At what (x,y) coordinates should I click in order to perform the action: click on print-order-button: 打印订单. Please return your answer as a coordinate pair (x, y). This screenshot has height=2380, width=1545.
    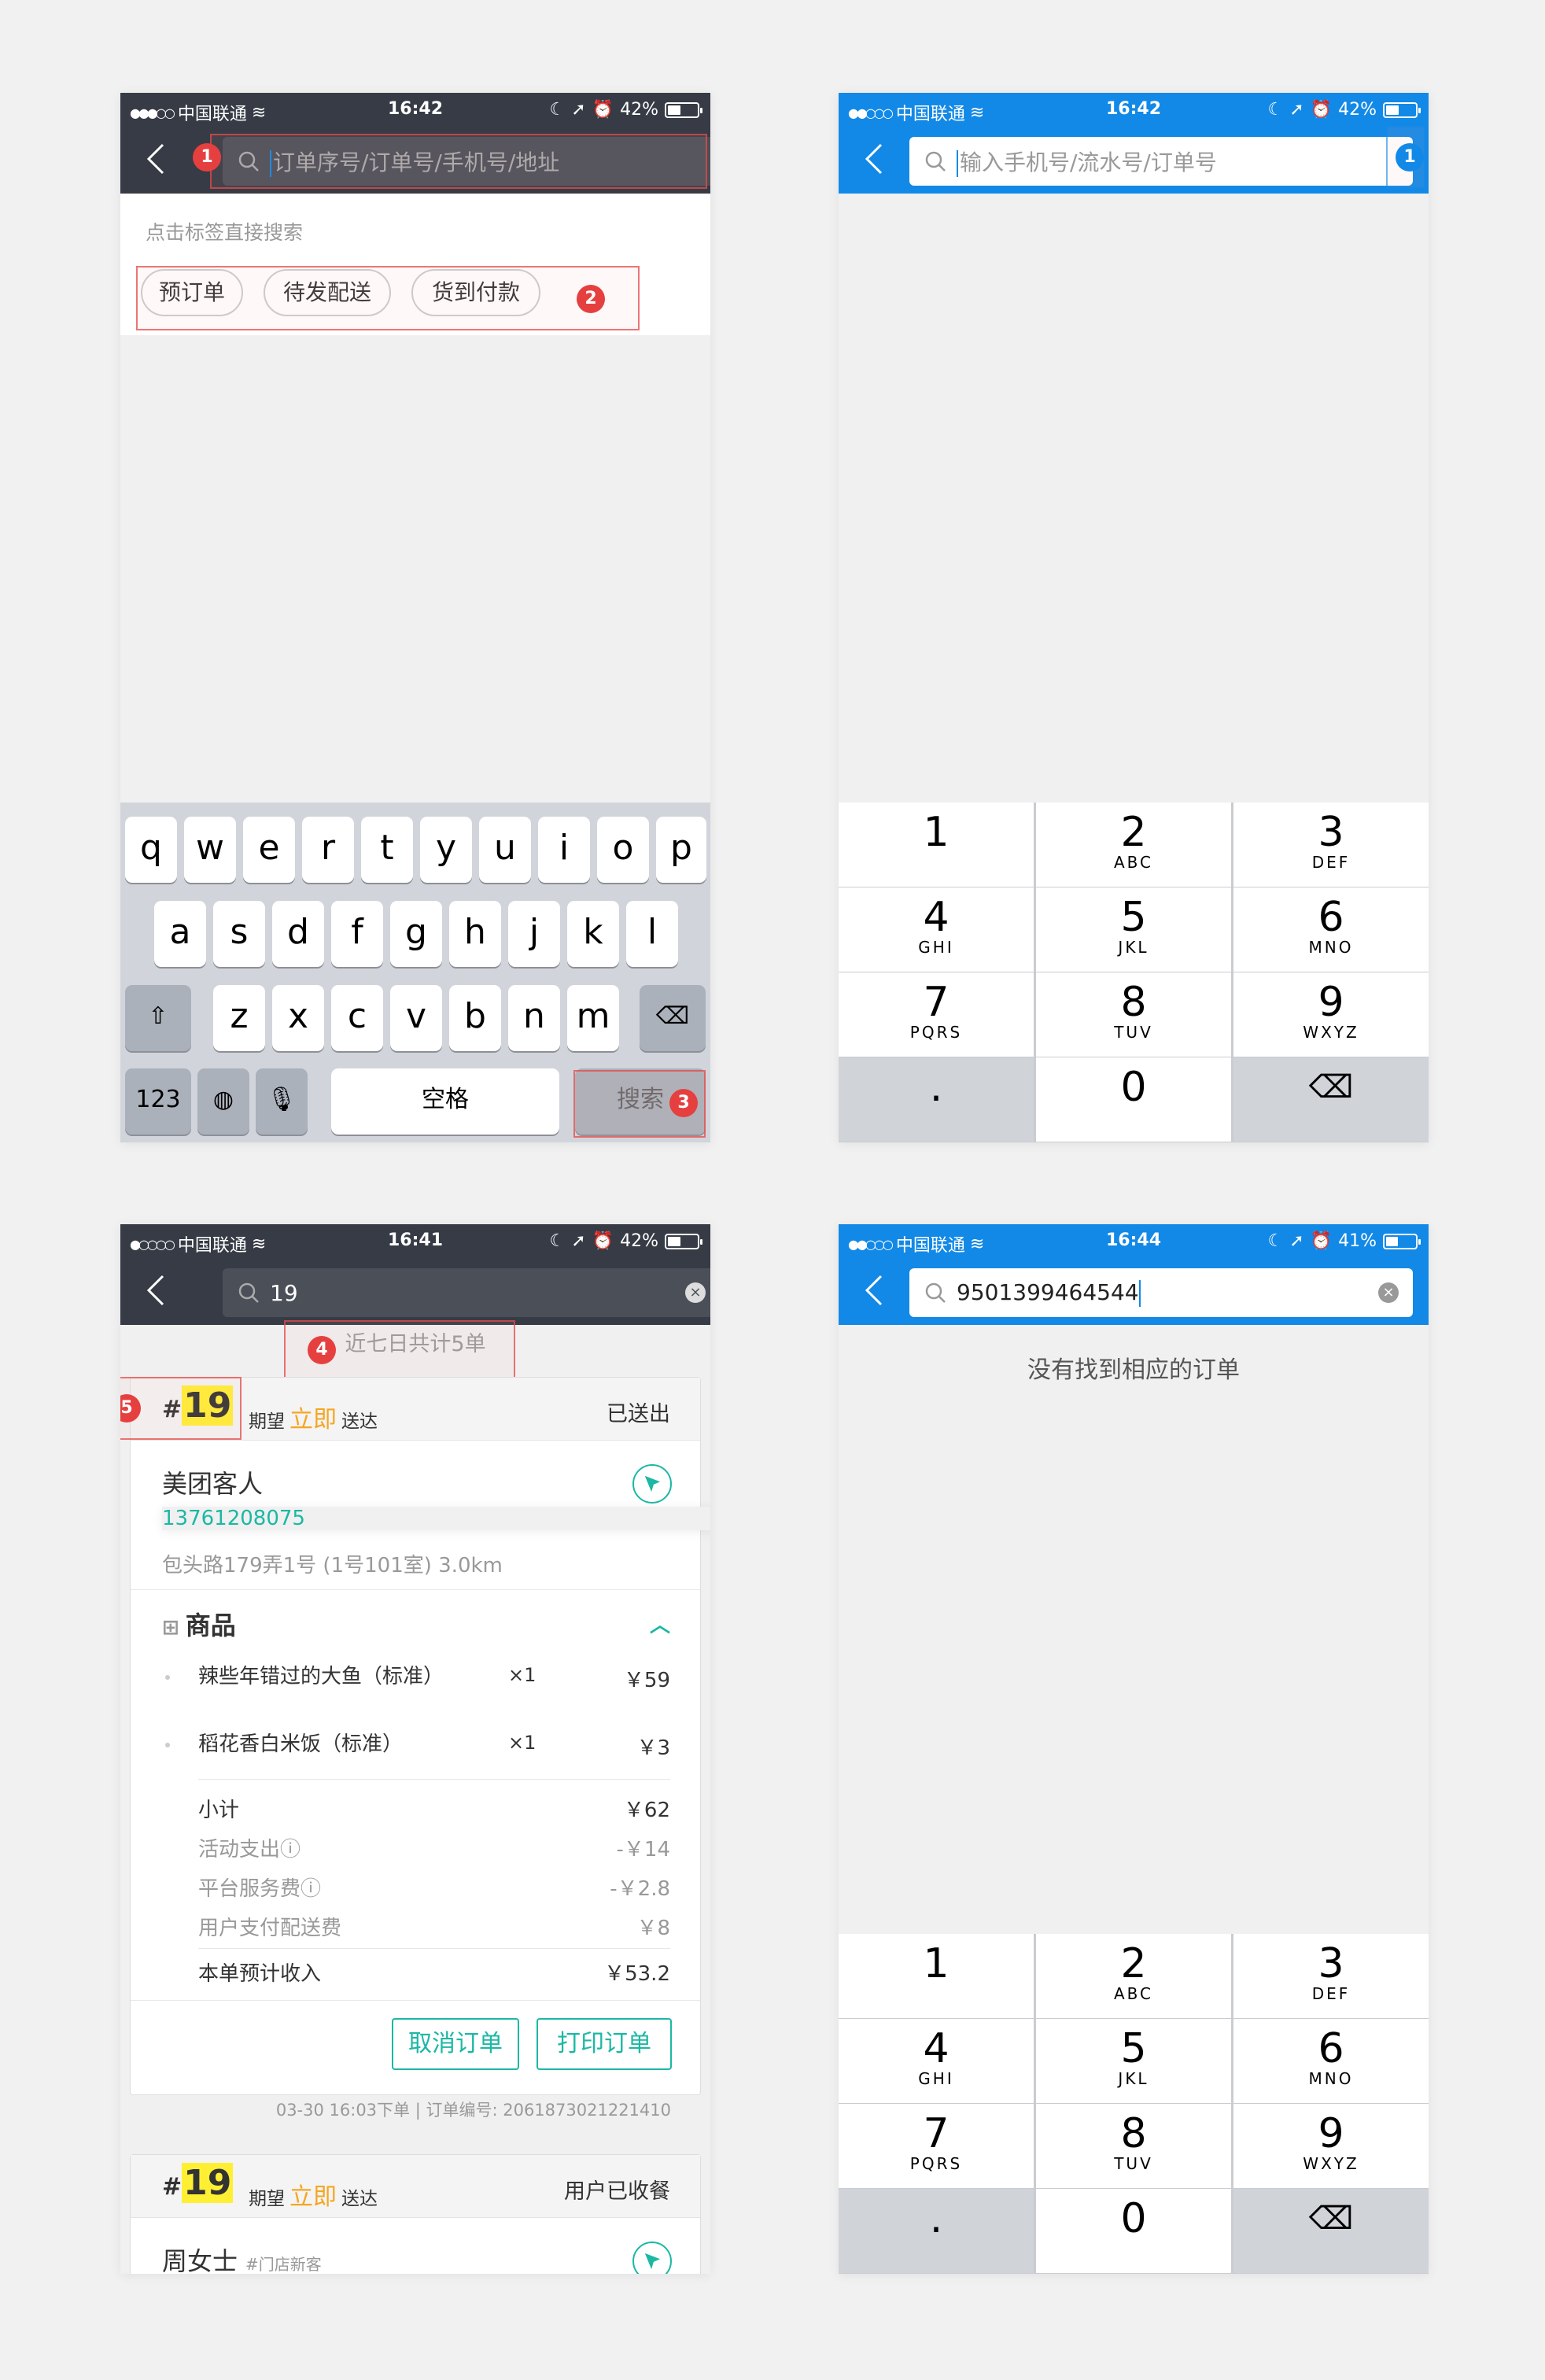
    Looking at the image, I should click on (604, 2044).